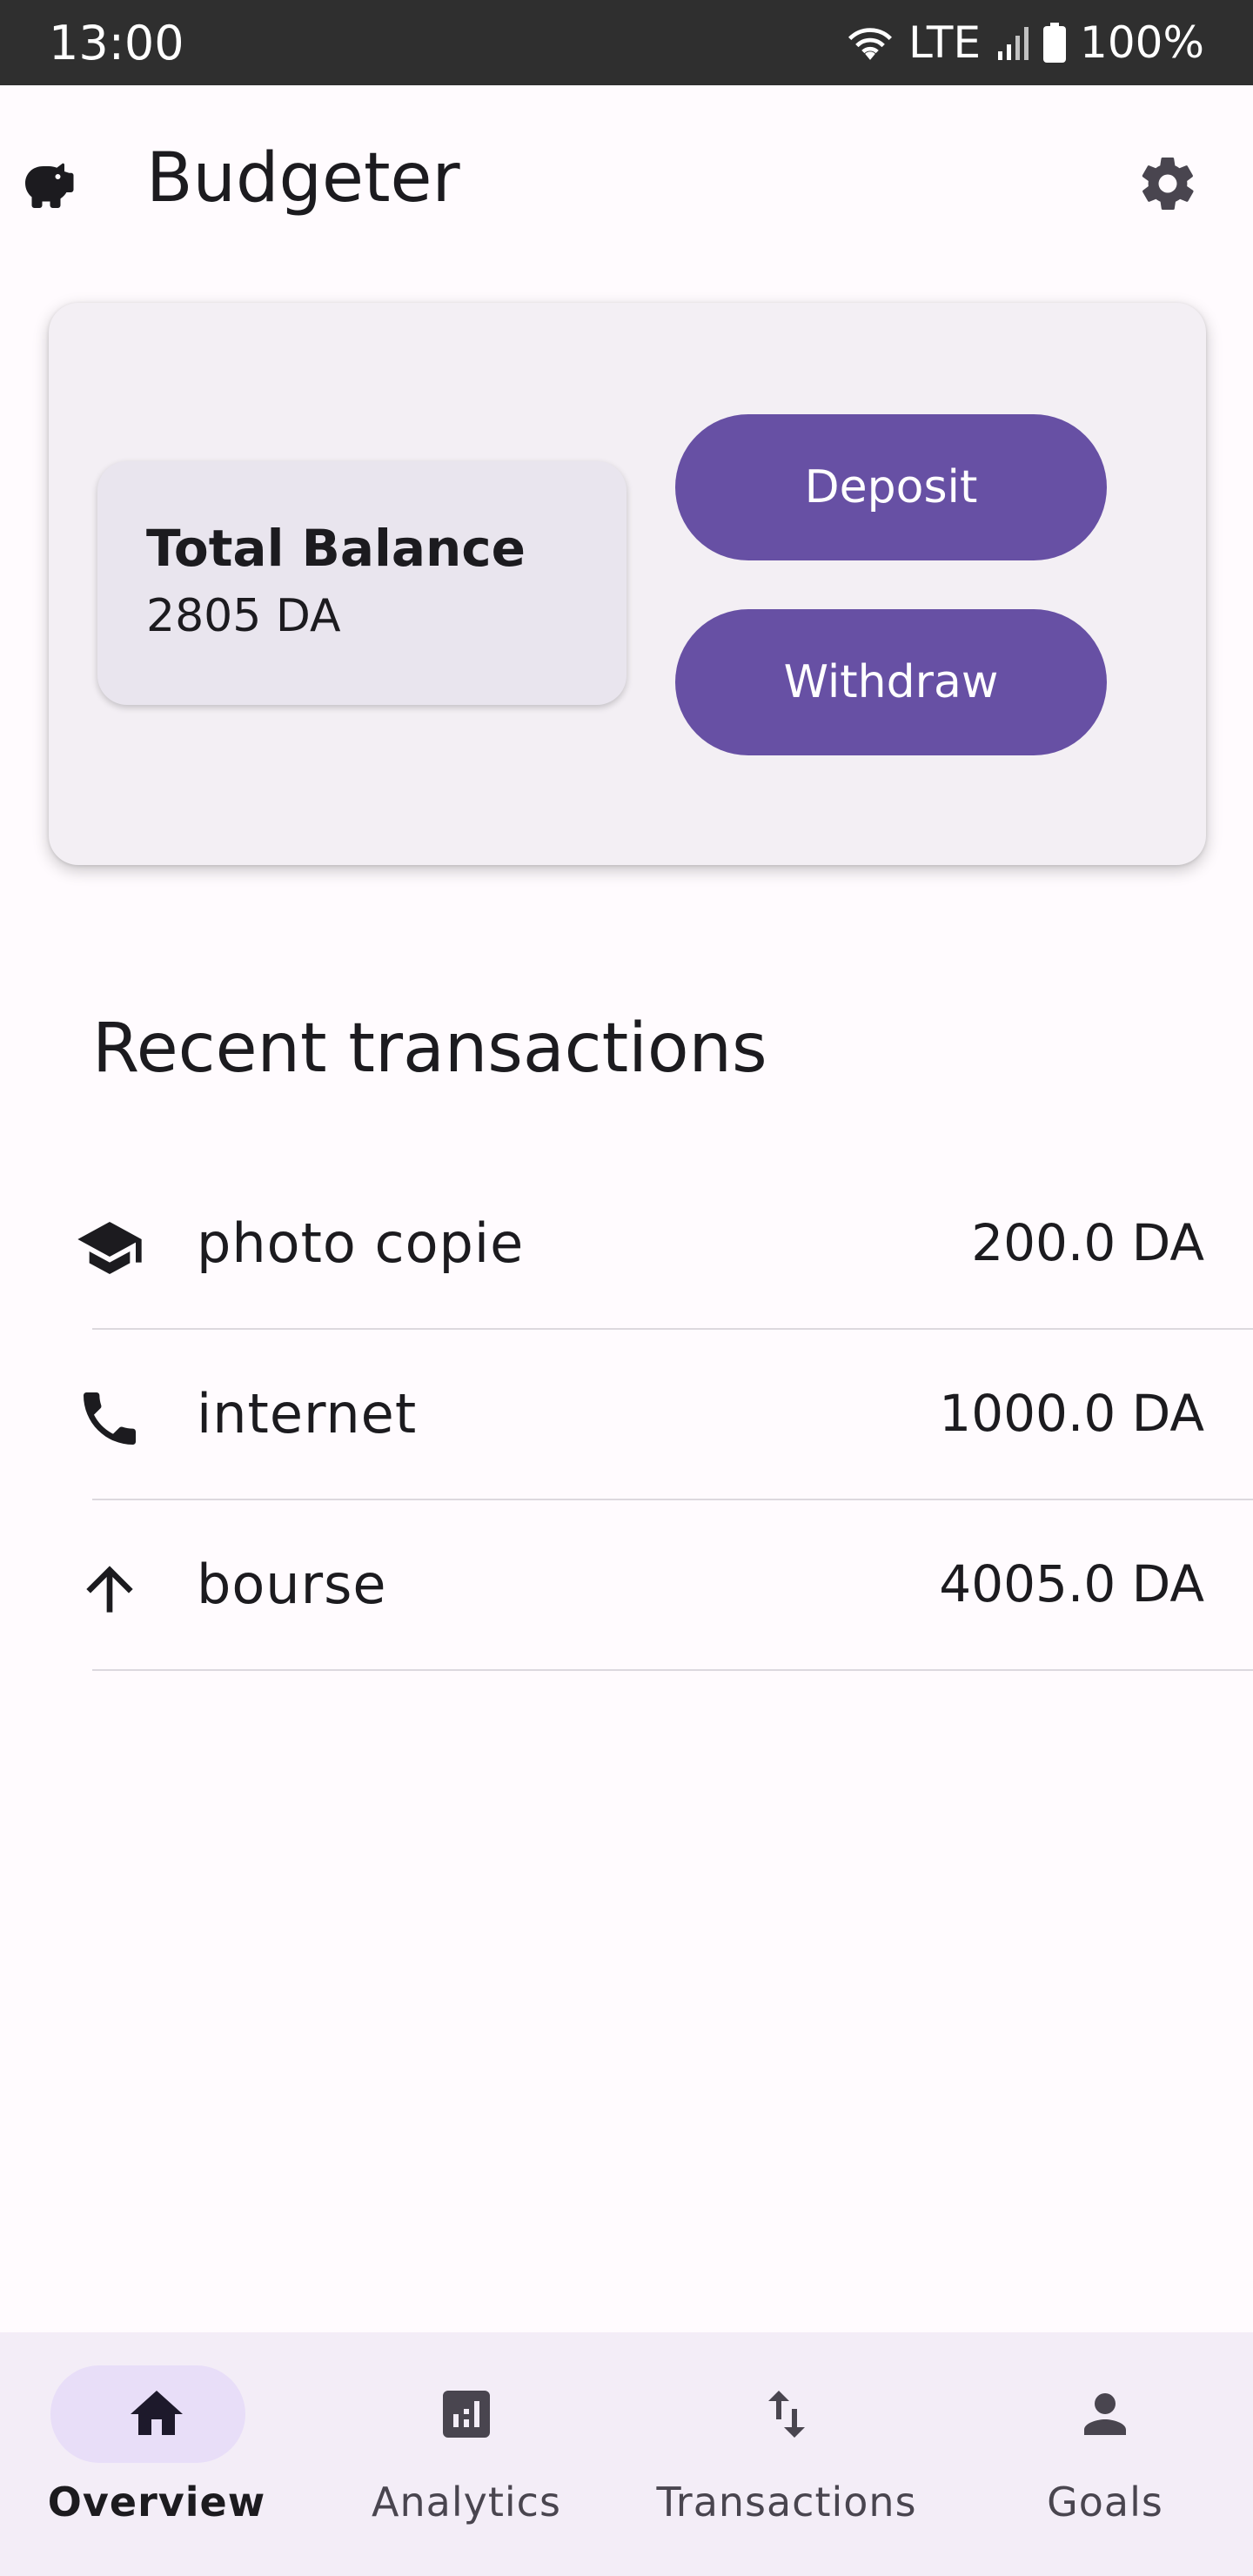 This screenshot has width=1253, height=2576. I want to click on nav-item-overview: Overview, so click(156, 2454).